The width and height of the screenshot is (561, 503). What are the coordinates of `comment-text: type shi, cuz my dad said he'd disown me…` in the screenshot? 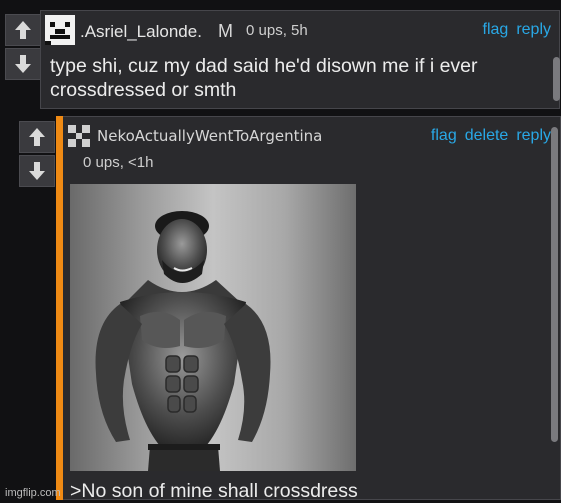 It's located at (264, 78).